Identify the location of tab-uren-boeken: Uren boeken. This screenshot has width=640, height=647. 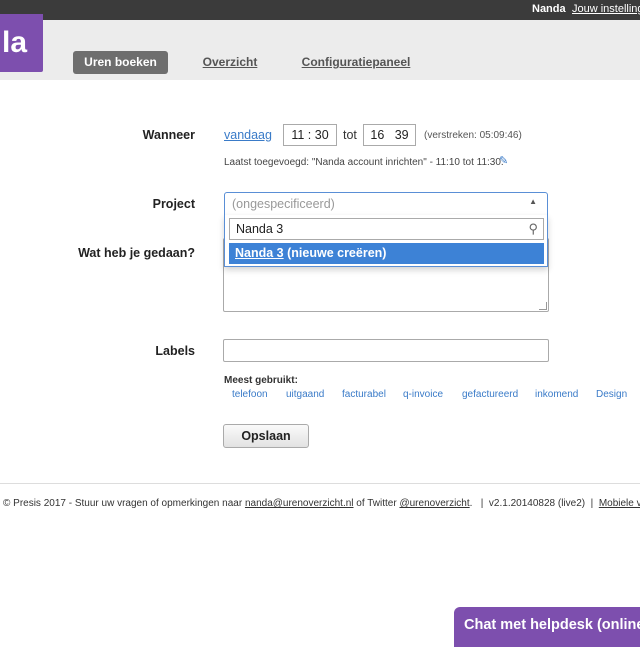
(120, 62).